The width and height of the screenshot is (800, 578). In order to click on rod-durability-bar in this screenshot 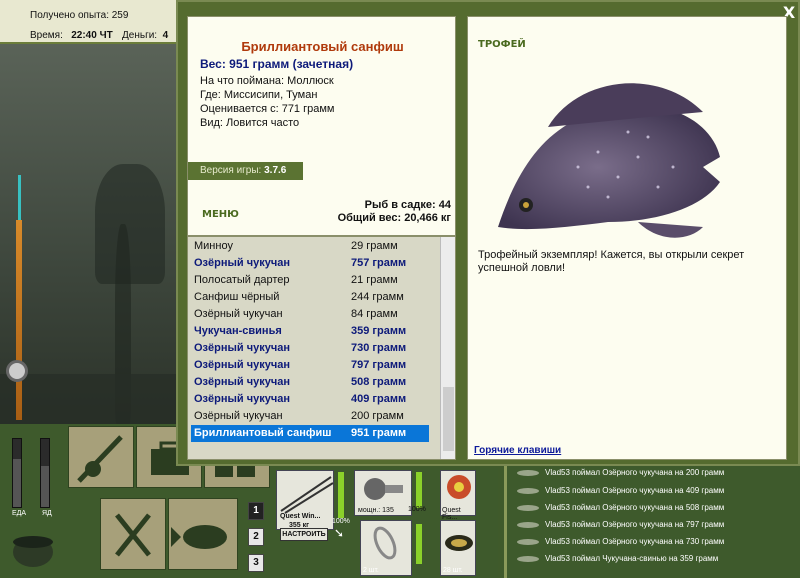, I will do `click(341, 495)`.